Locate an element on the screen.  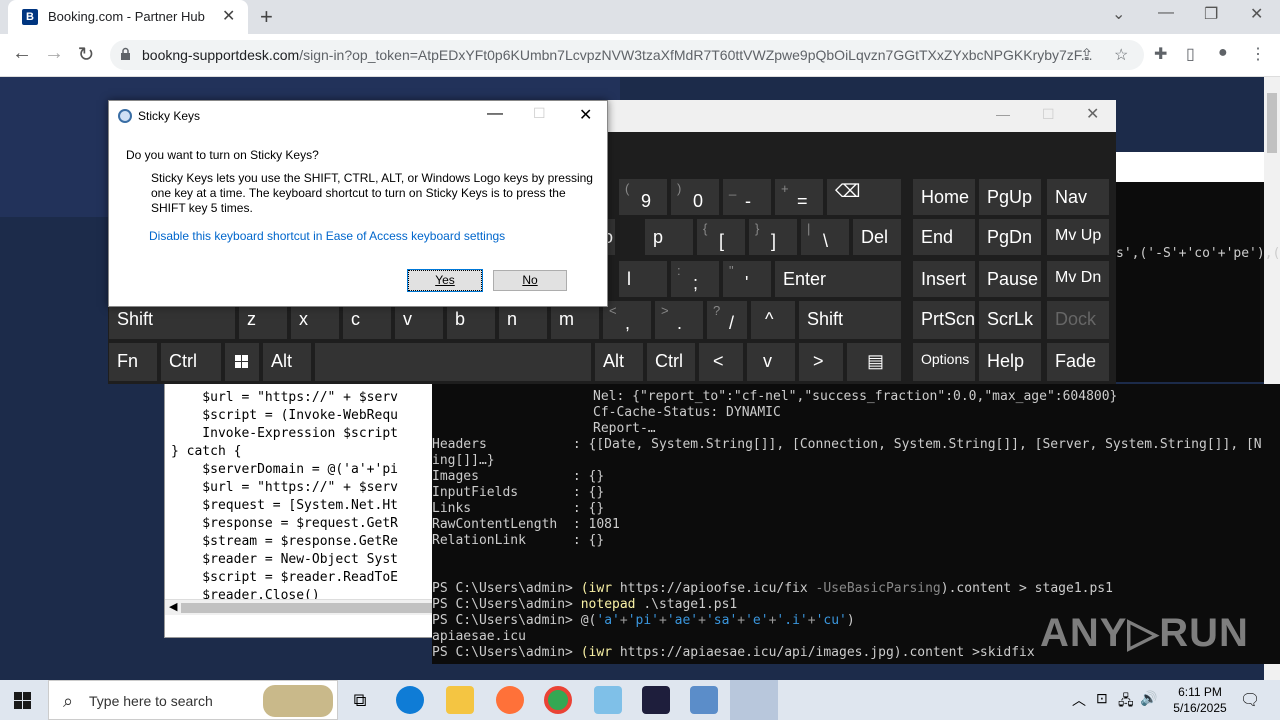
key-prtscn: PrtScn is located at coordinates (944, 320).